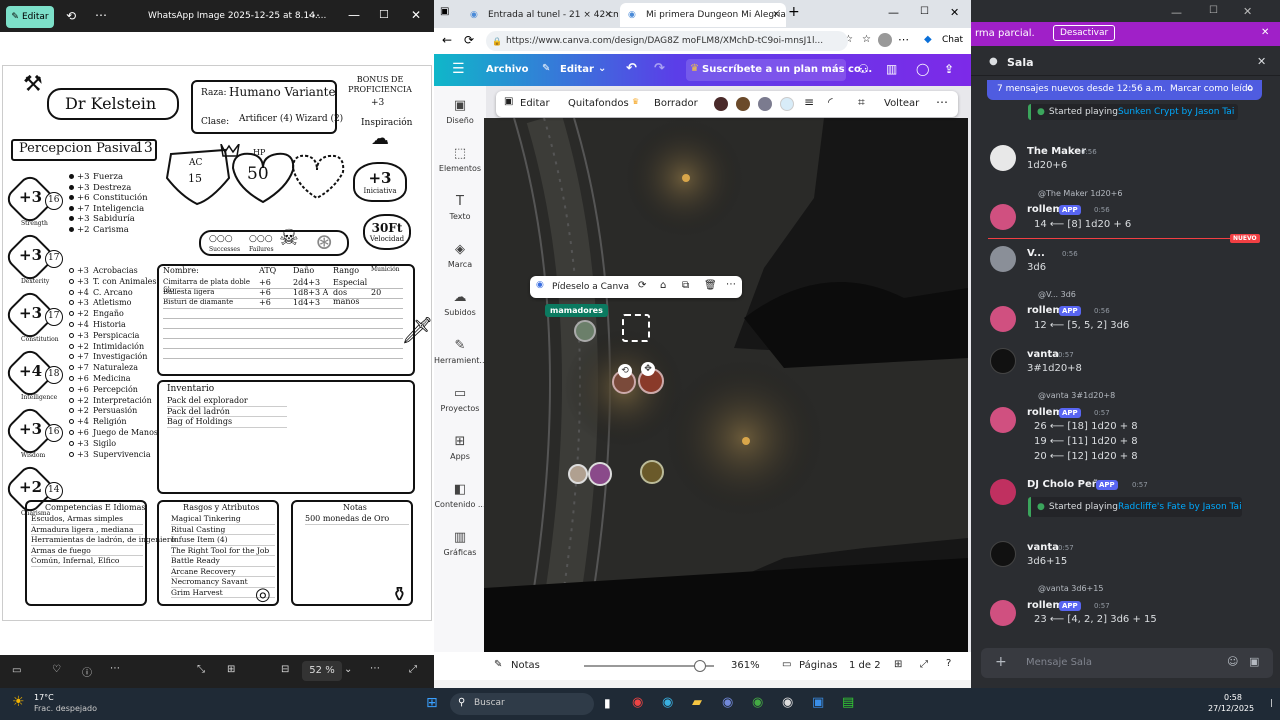  I want to click on chat-button: Chat, so click(952, 40).